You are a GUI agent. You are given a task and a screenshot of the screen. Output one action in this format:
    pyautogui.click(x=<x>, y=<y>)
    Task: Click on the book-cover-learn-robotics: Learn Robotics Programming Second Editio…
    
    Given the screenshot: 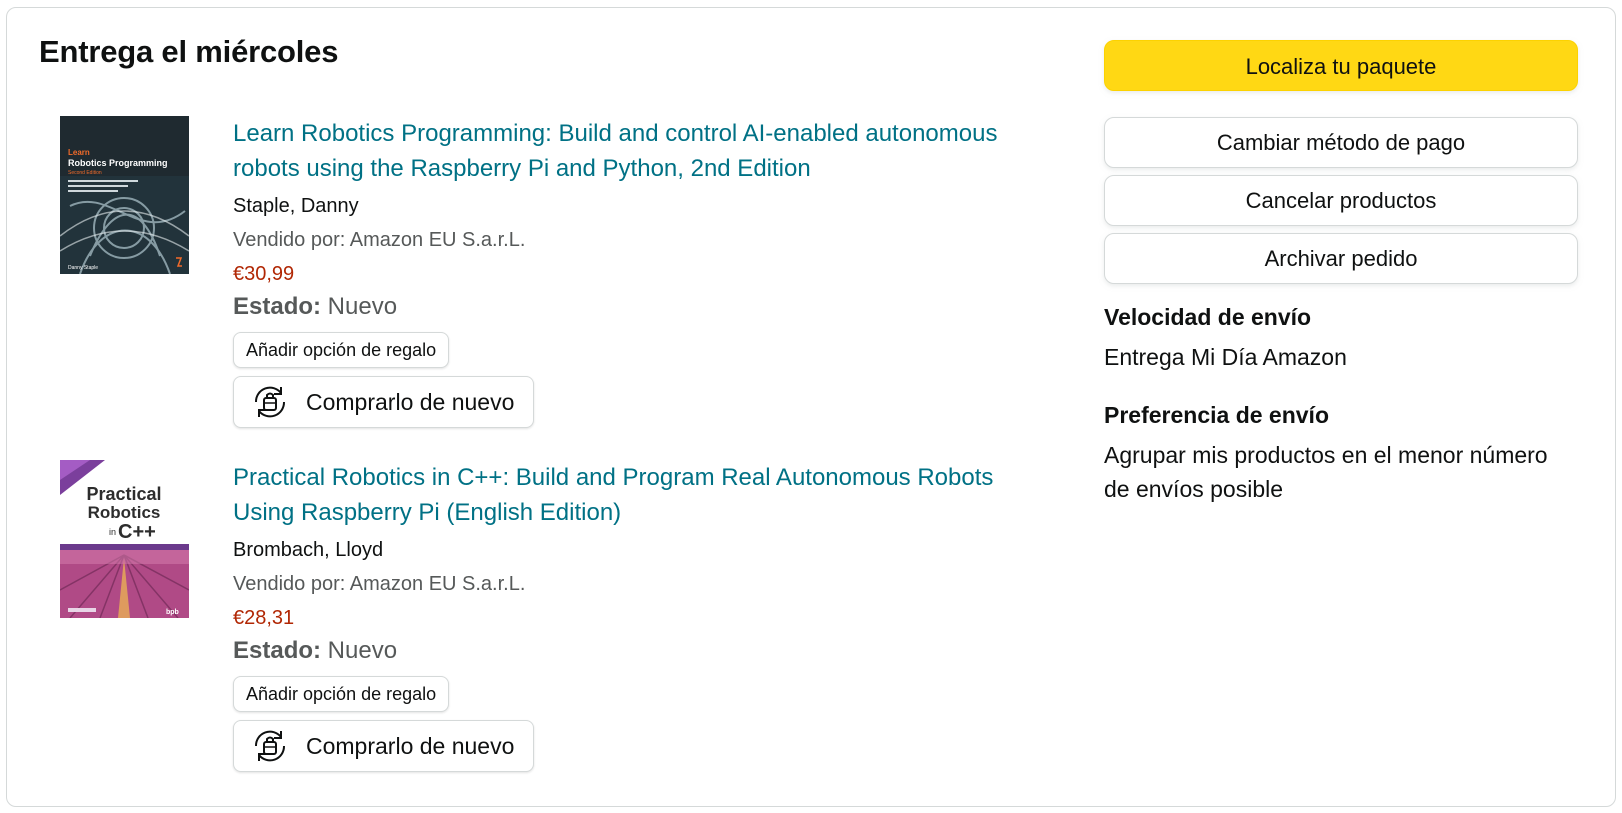 What is the action you would take?
    pyautogui.click(x=124, y=195)
    